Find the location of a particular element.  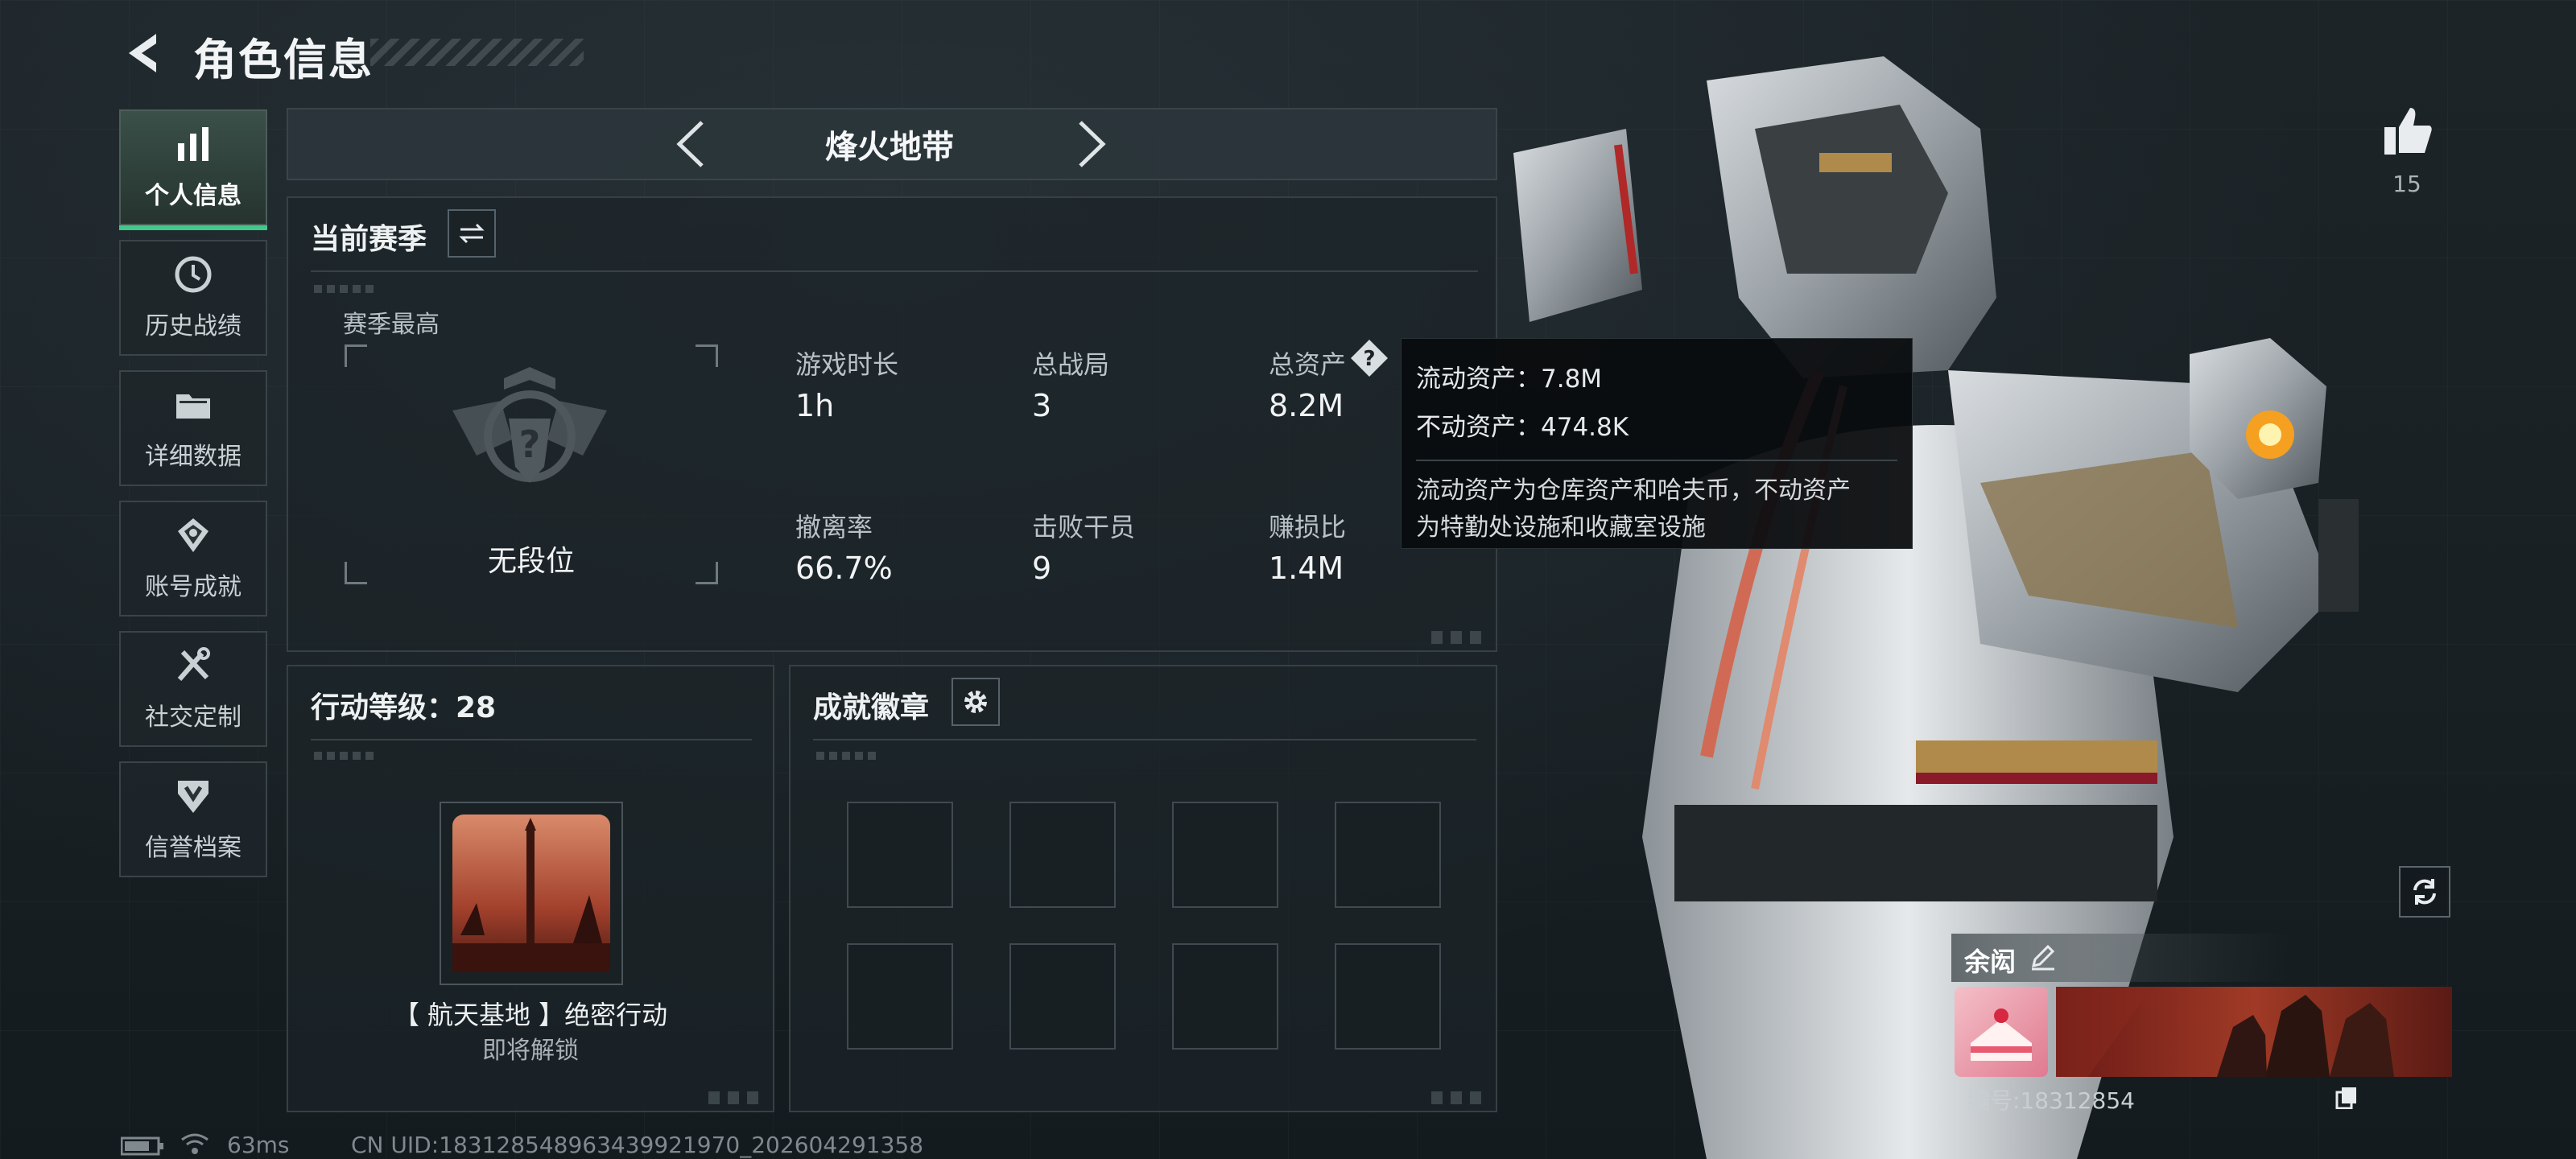

history-clock-icon is located at coordinates (193, 274).